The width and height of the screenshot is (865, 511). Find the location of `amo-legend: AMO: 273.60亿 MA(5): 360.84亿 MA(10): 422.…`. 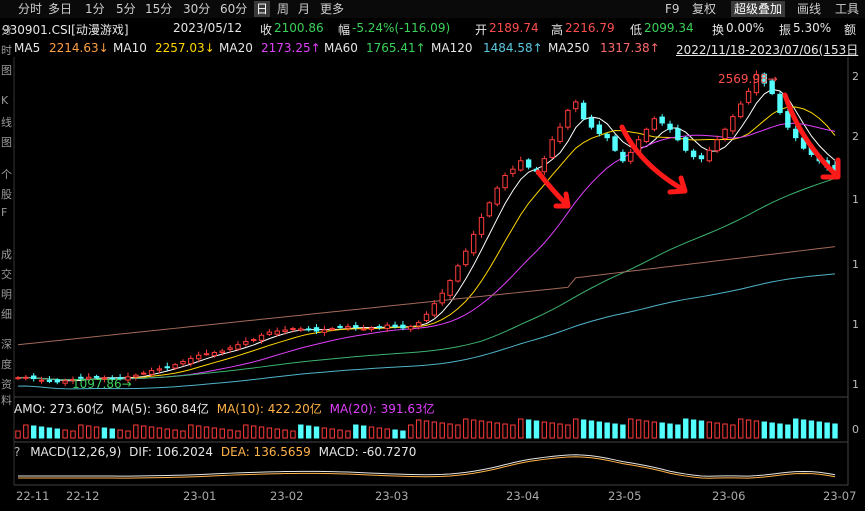

amo-legend: AMO: 273.60亿 MA(5): 360.84亿 MA(10): 422.… is located at coordinates (224, 408).